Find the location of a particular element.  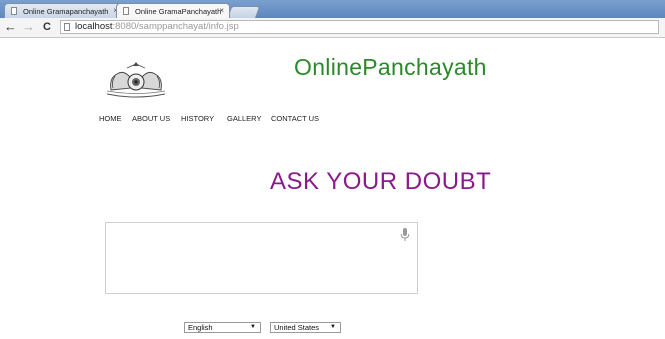

nav-history: HISTORY is located at coordinates (197, 118).